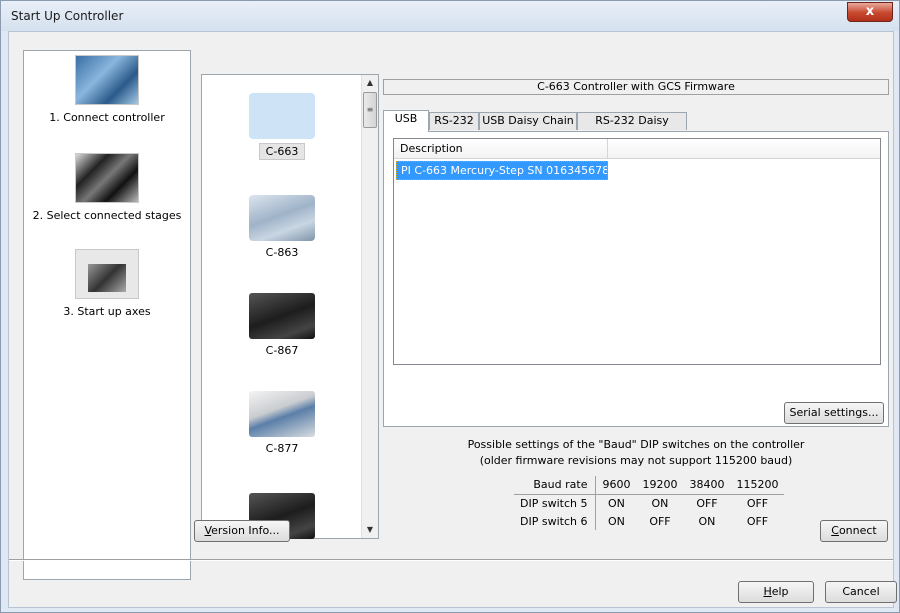 This screenshot has height=613, width=900. I want to click on controller-item-c863: C-863, so click(282, 227).